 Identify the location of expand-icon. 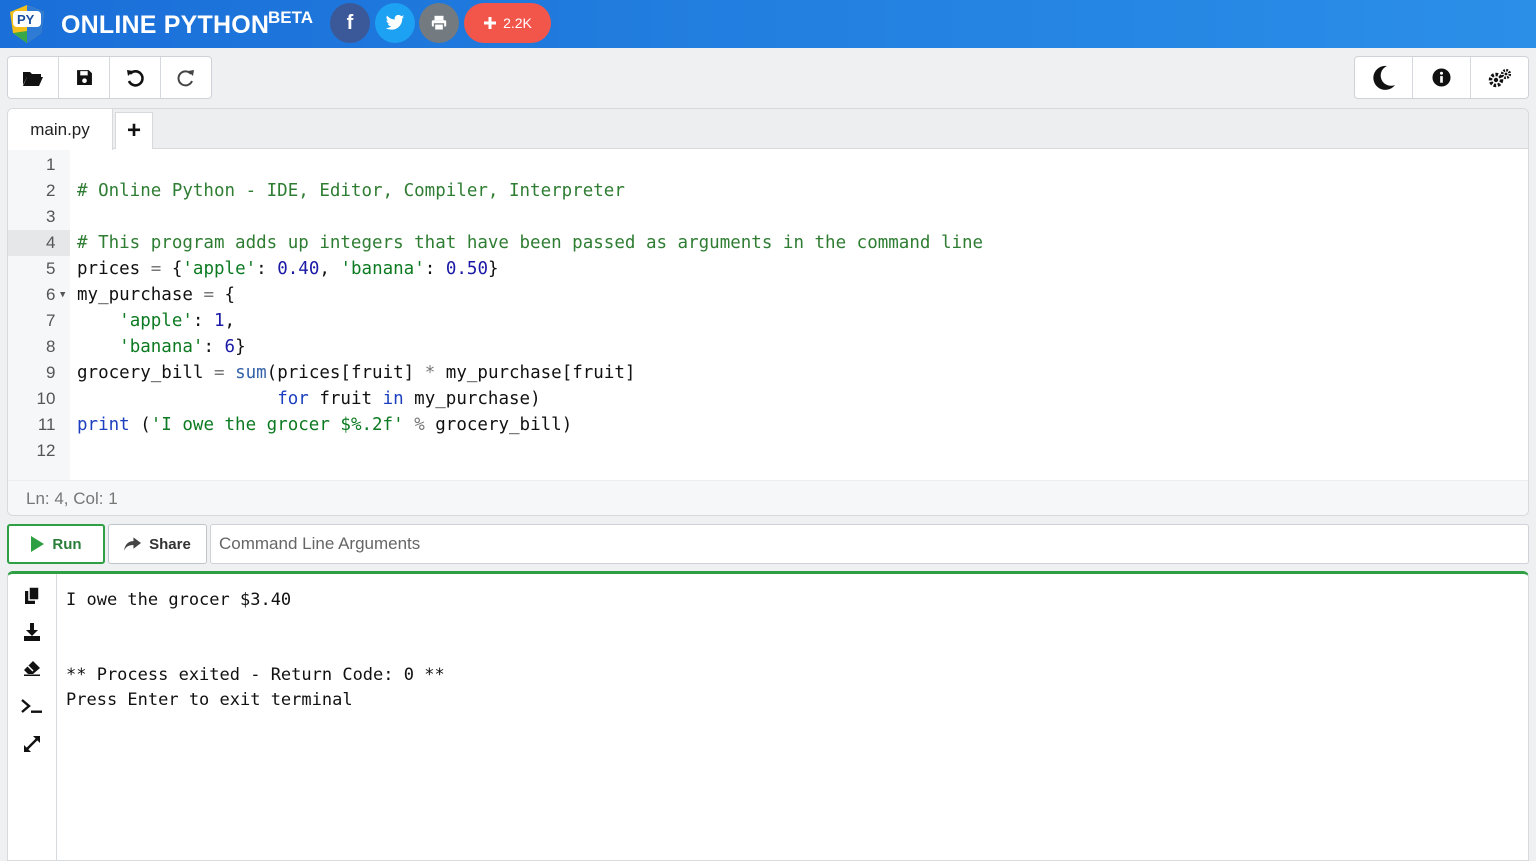
(32, 744).